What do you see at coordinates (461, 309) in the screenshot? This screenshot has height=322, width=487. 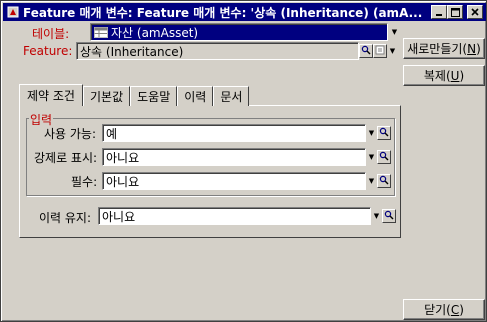 I see `close-button-suffix: )` at bounding box center [461, 309].